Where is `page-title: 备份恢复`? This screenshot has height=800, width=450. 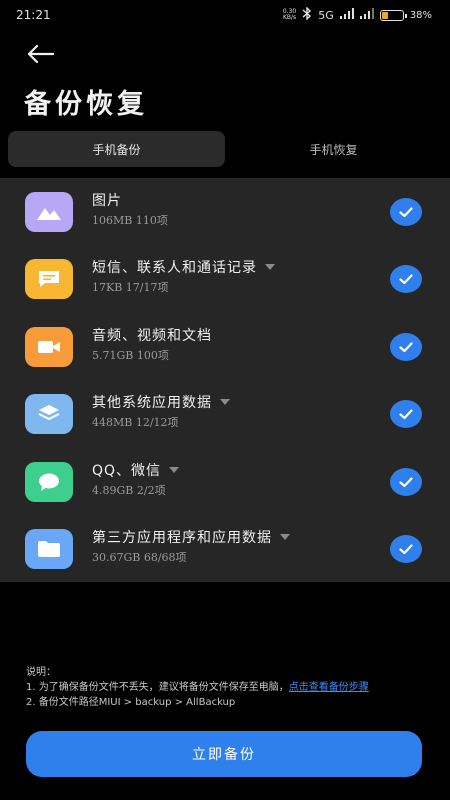 page-title: 备份恢复 is located at coordinates (86, 104).